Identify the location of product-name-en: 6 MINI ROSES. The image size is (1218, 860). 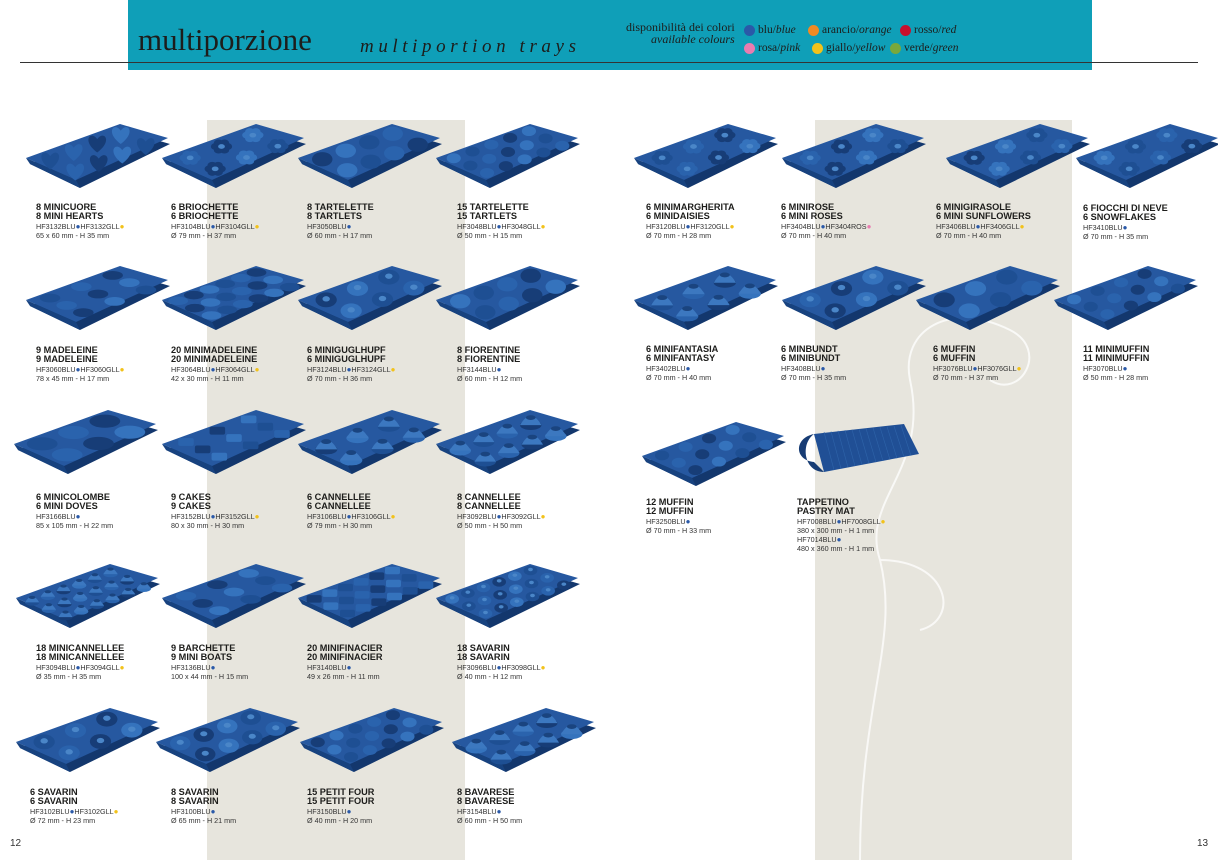
(812, 216).